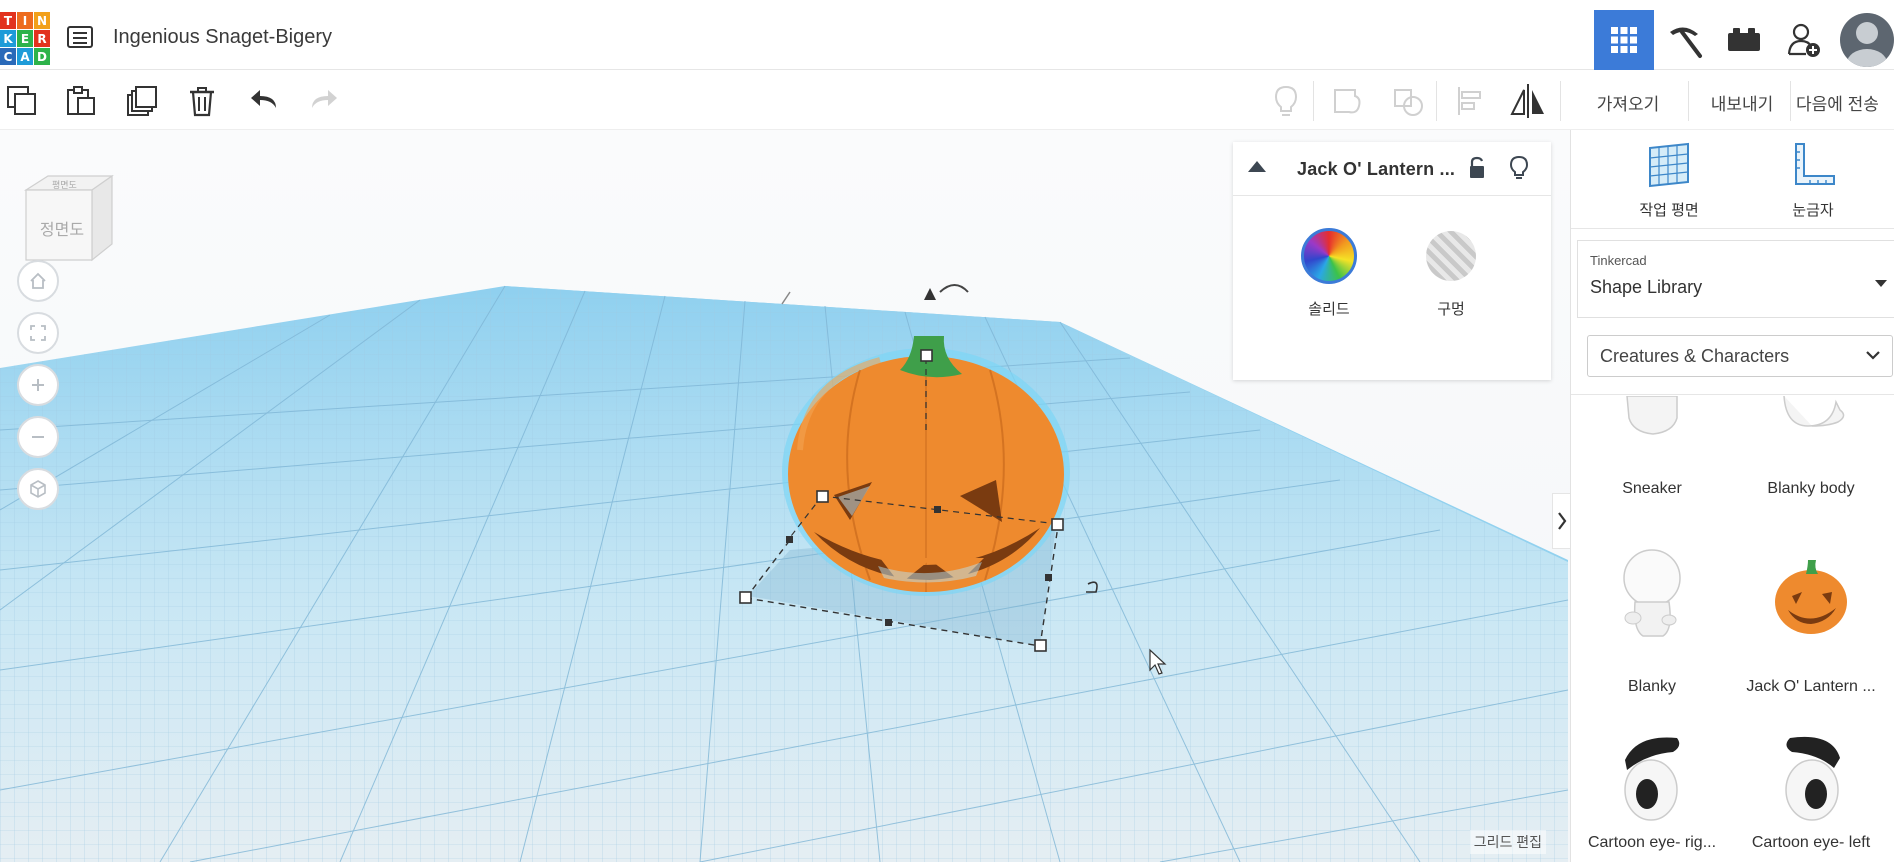 The height and width of the screenshot is (862, 1894). I want to click on redo-icon, so click(323, 101).